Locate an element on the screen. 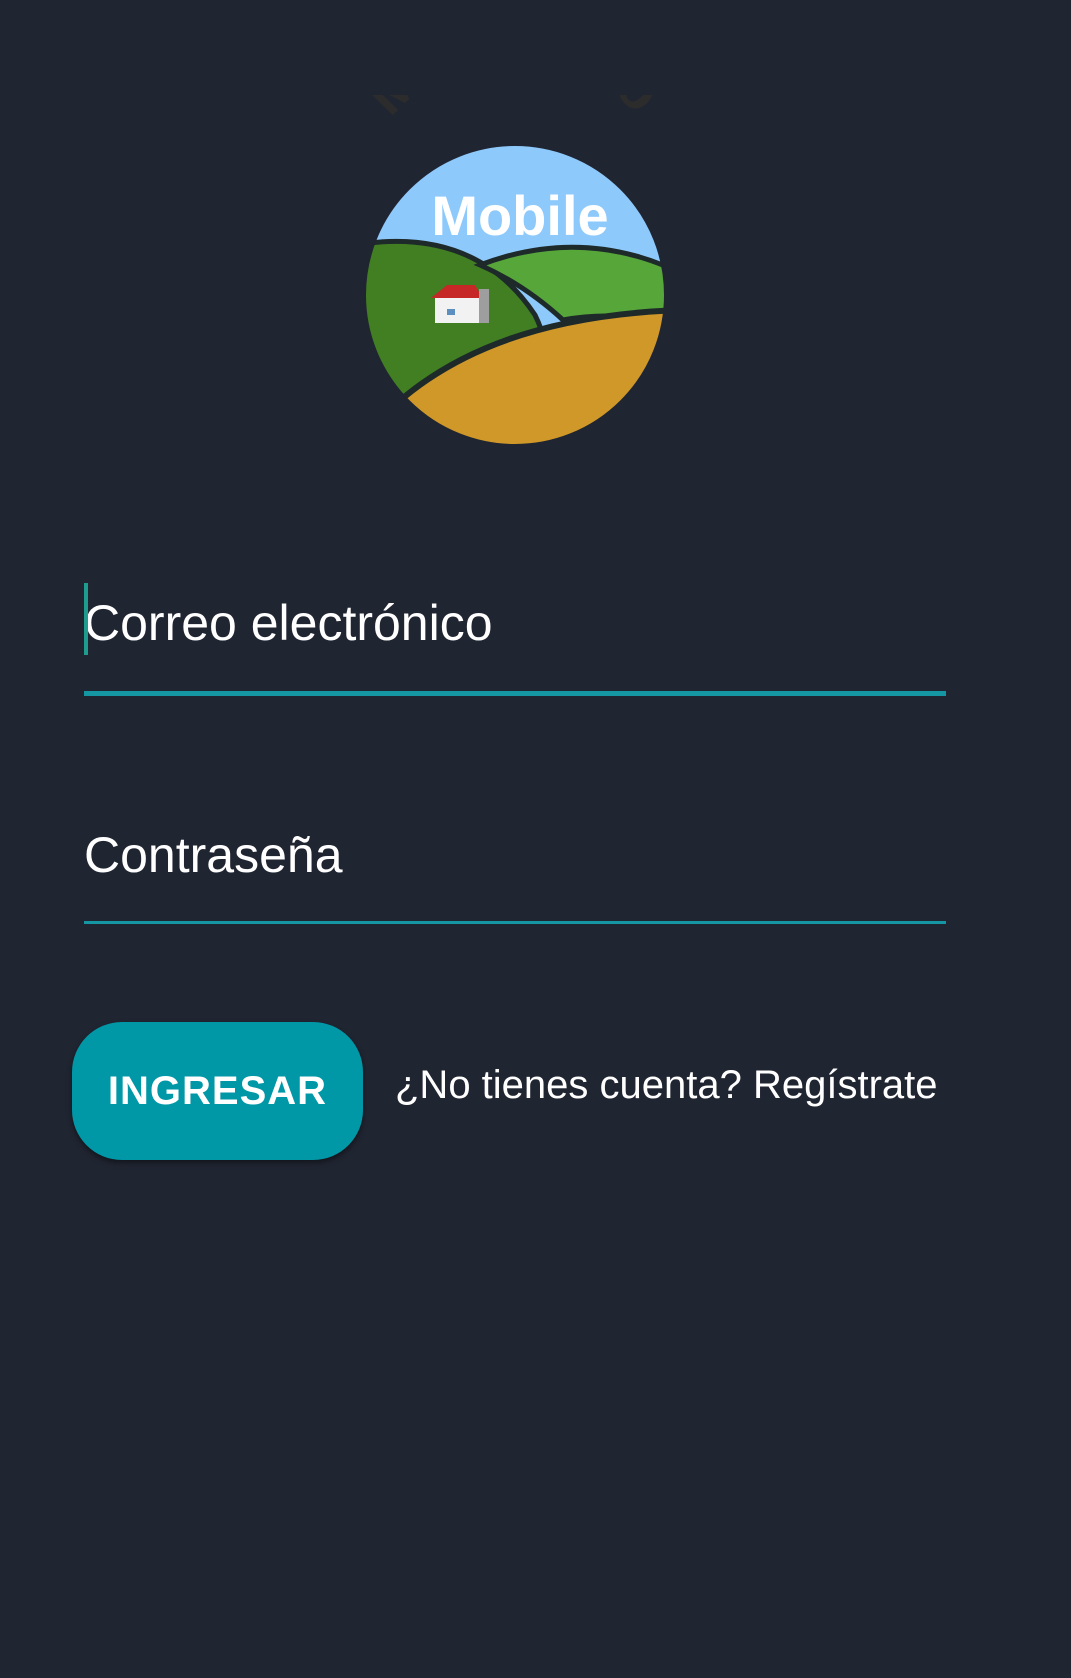 This screenshot has height=1678, width=1071. logo-main-text: Mobile is located at coordinates (519, 215).